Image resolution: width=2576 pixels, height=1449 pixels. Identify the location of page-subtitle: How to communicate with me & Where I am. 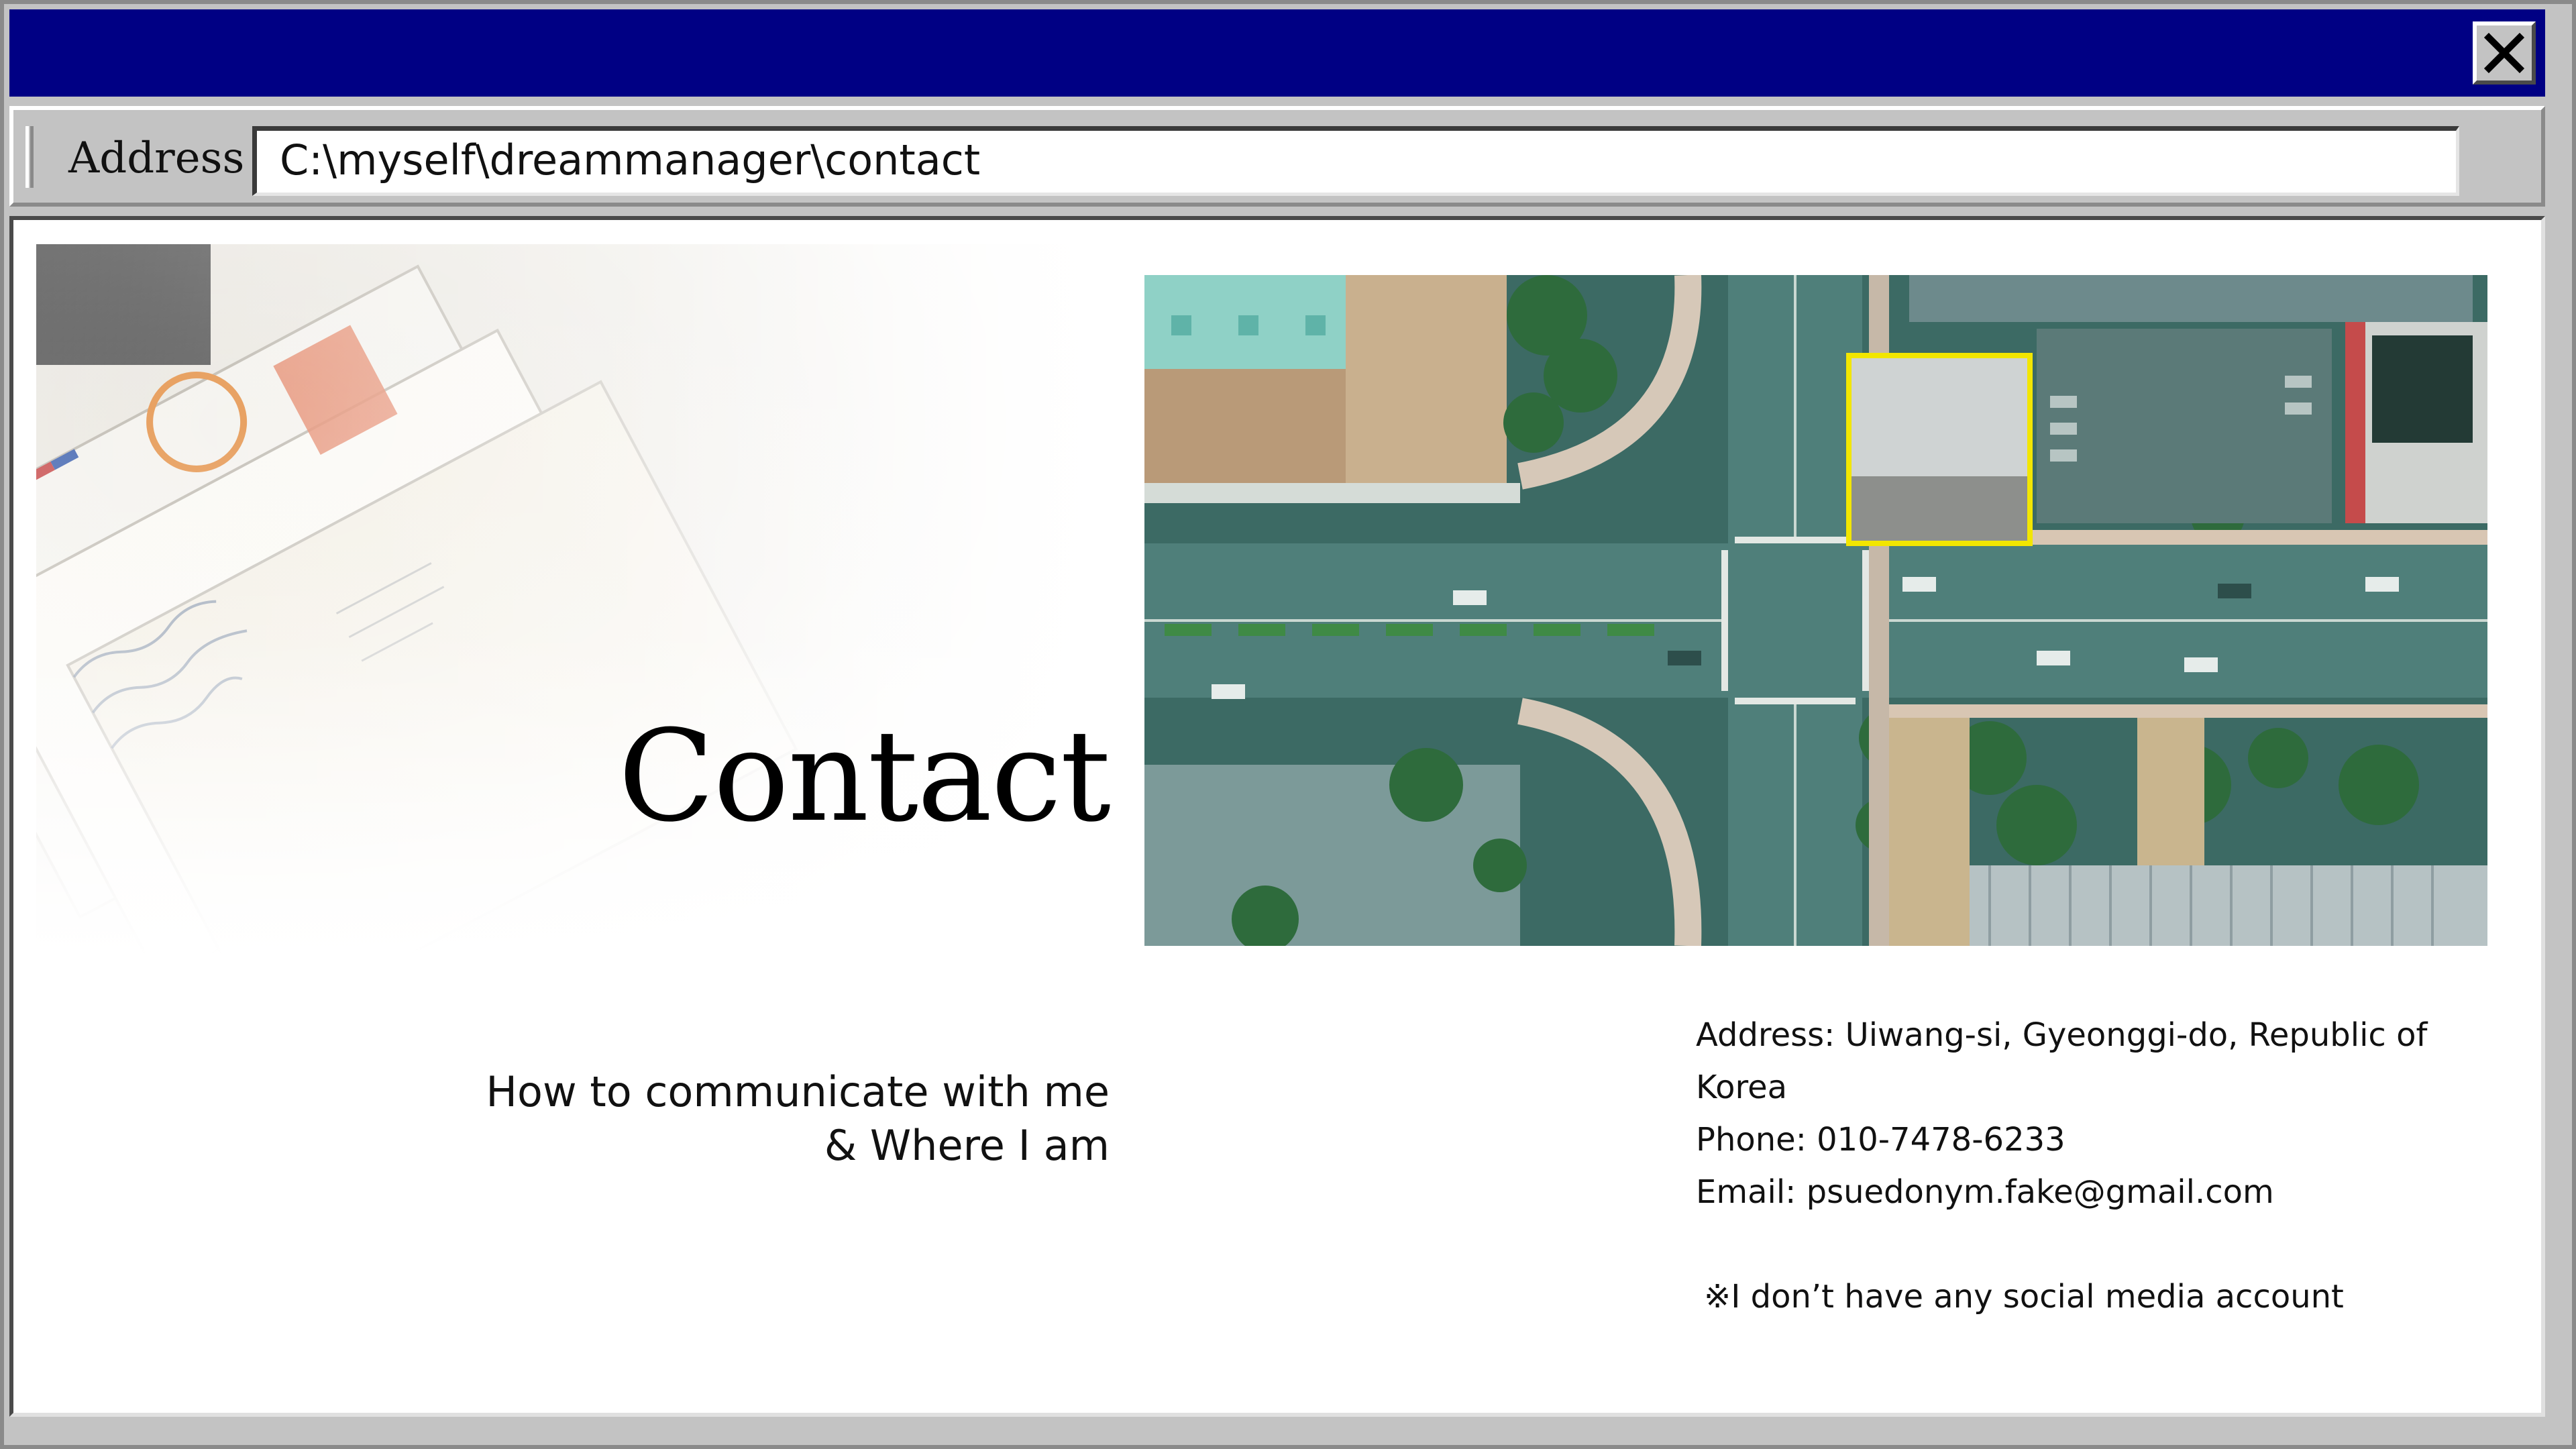
(573, 1119).